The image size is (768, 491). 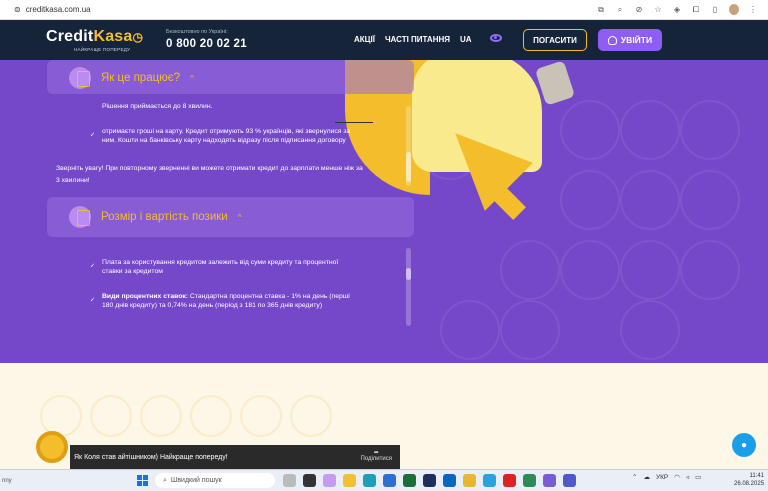 I want to click on chrome-icon, so click(x=469, y=480).